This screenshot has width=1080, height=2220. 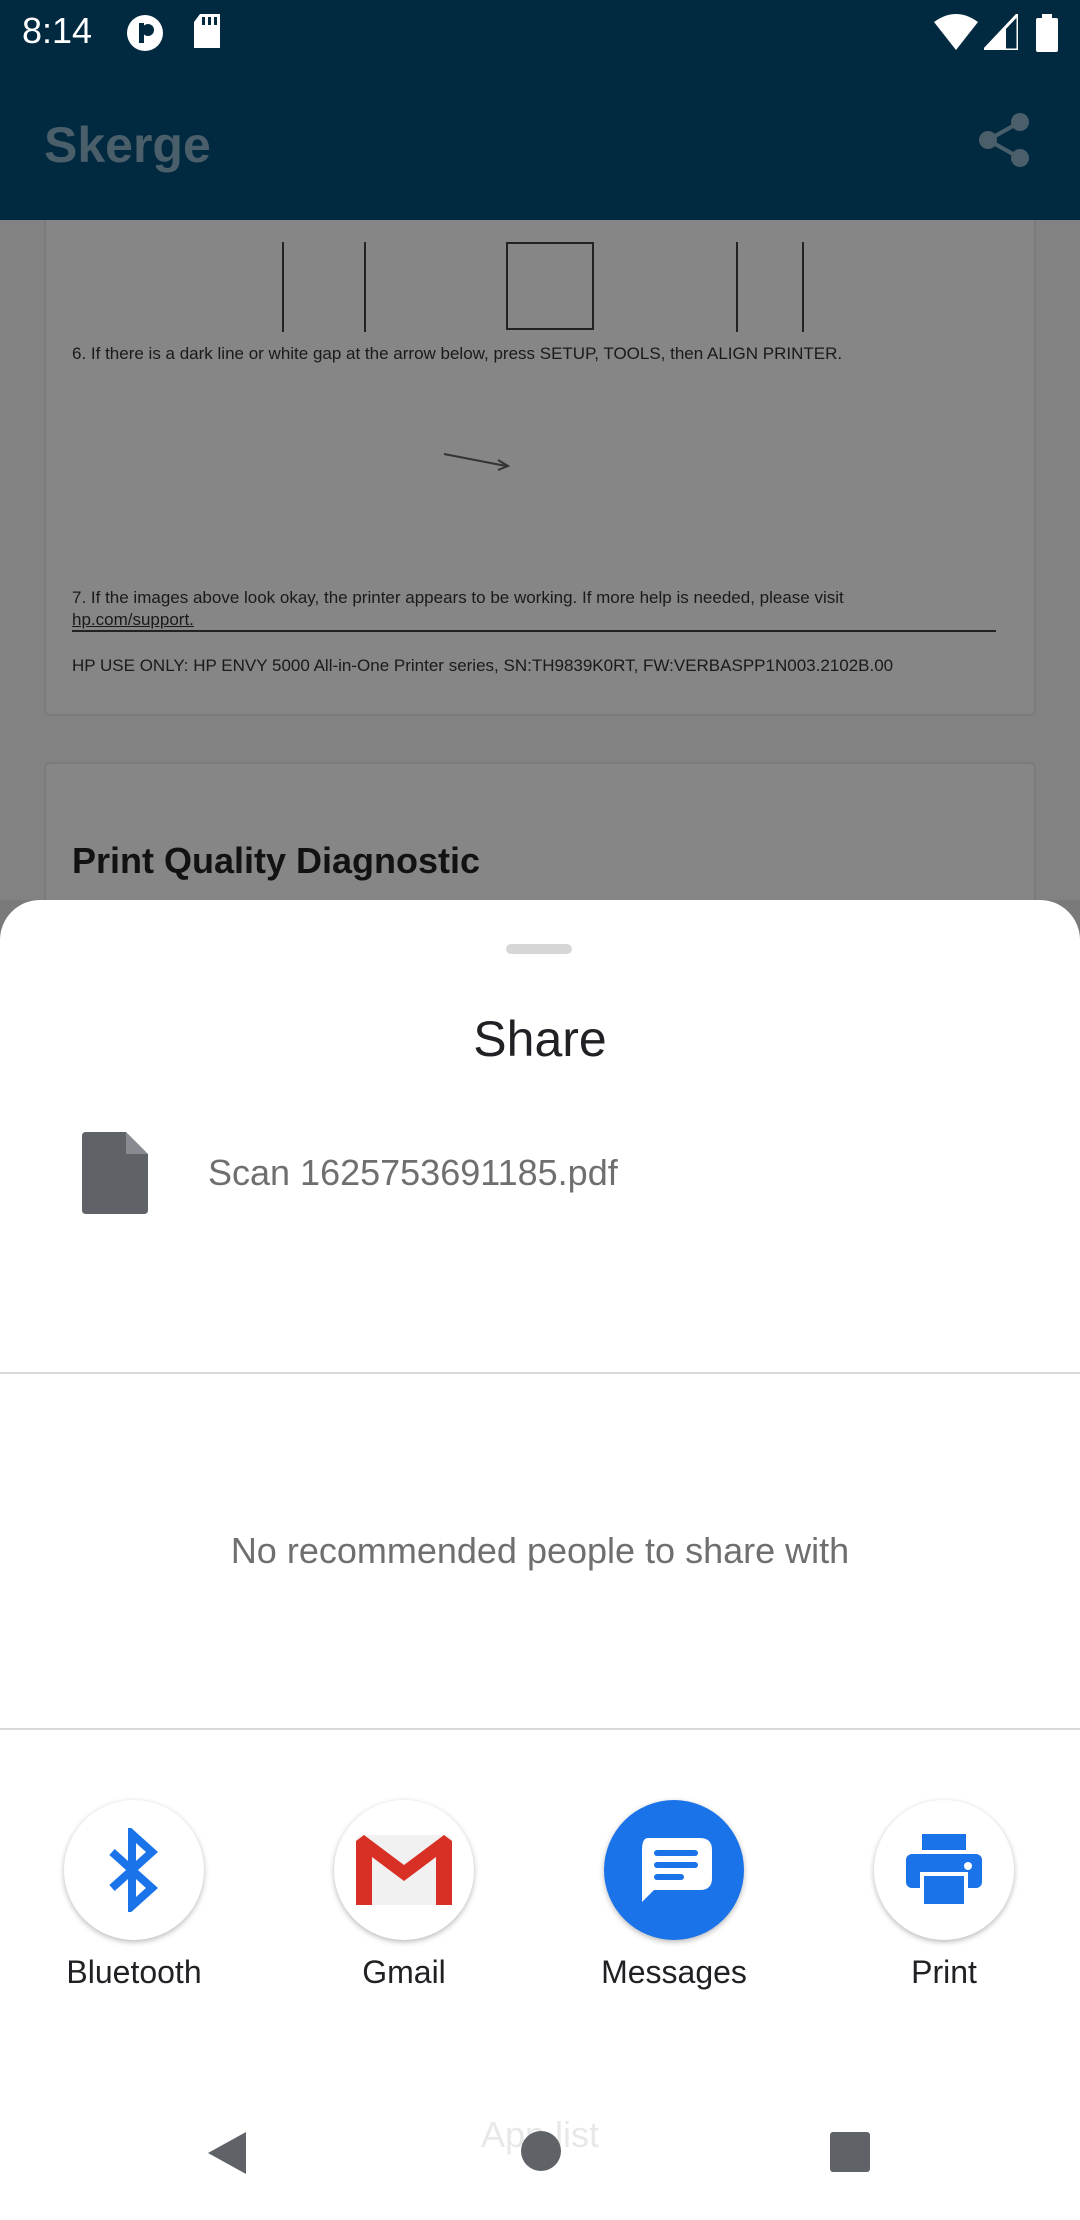 I want to click on doc-link: hp.com/support., so click(x=133, y=619).